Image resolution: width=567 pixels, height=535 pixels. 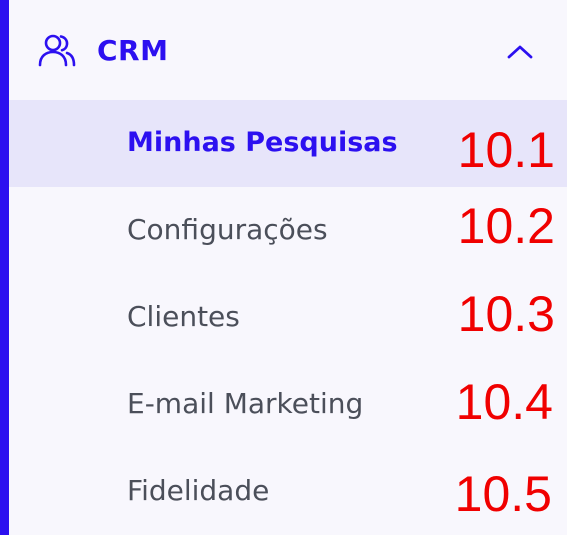 What do you see at coordinates (262, 142) in the screenshot?
I see `menu-item-label: Minhas Pesquisas` at bounding box center [262, 142].